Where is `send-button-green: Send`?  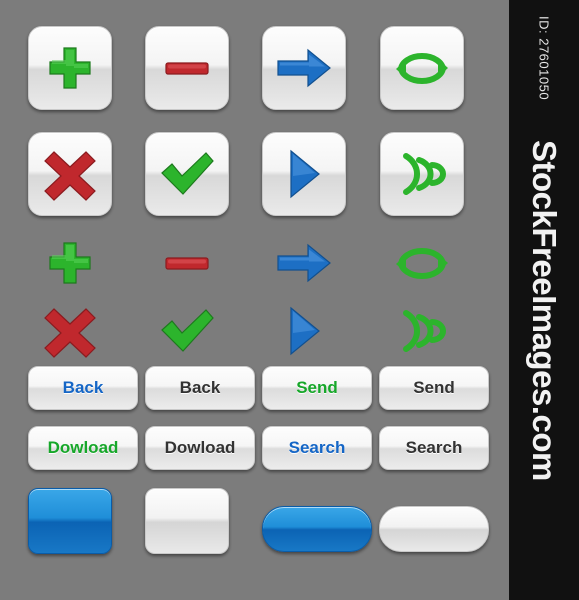 send-button-green: Send is located at coordinates (317, 388).